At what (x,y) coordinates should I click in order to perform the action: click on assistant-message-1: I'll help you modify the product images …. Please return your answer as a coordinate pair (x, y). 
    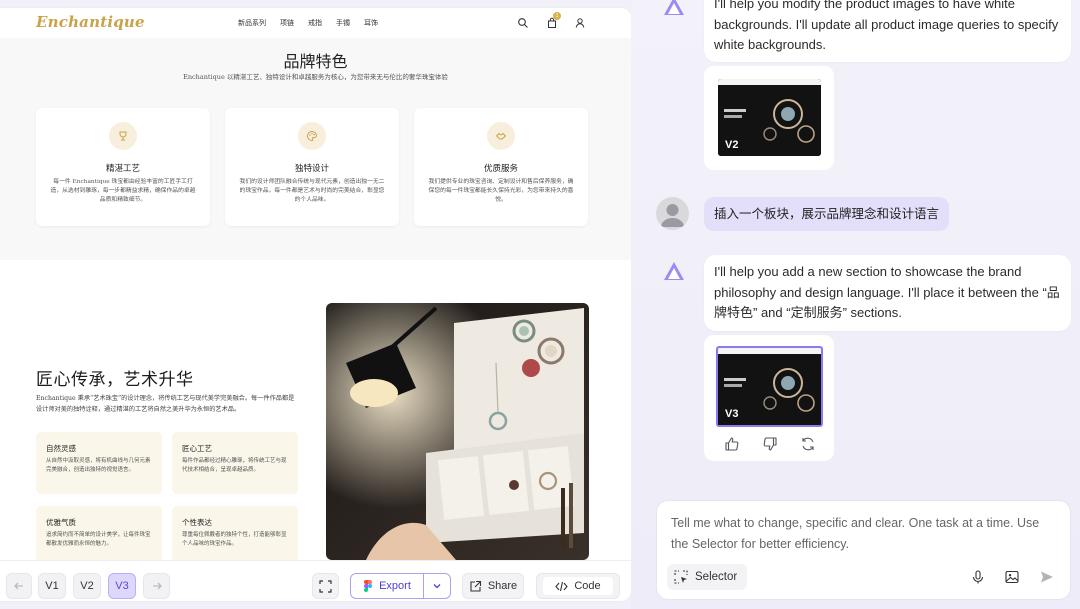
    Looking at the image, I should click on (886, 26).